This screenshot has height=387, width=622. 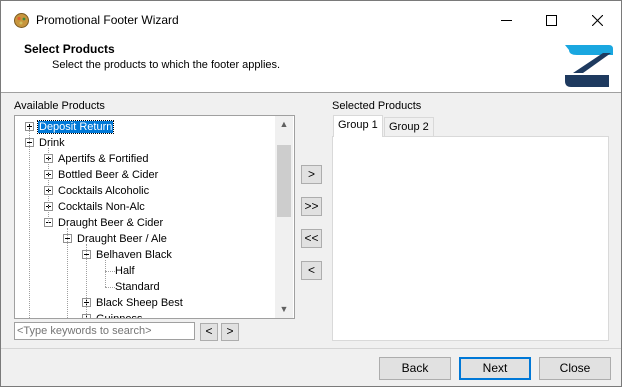 I want to click on tree-scrollbar: ▲ ▼, so click(x=284, y=217).